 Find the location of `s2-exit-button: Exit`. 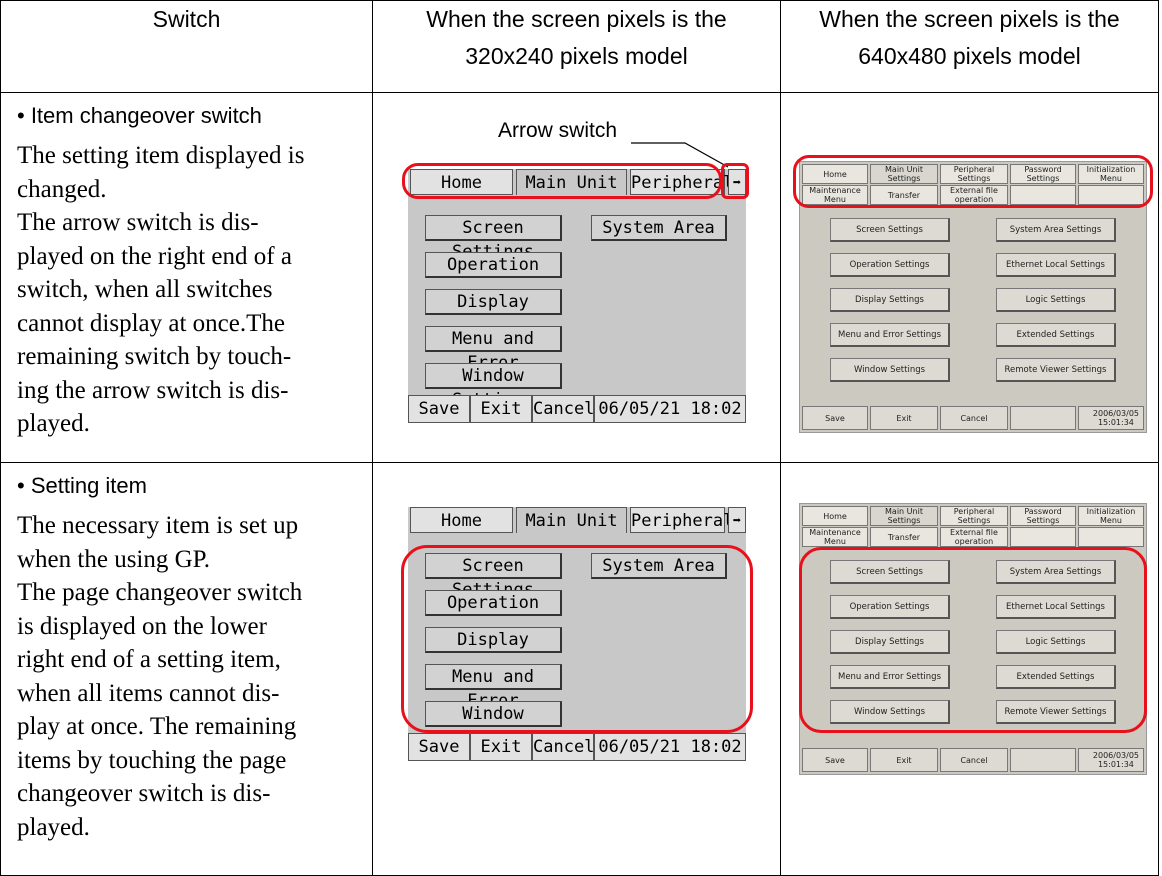

s2-exit-button: Exit is located at coordinates (501, 747).